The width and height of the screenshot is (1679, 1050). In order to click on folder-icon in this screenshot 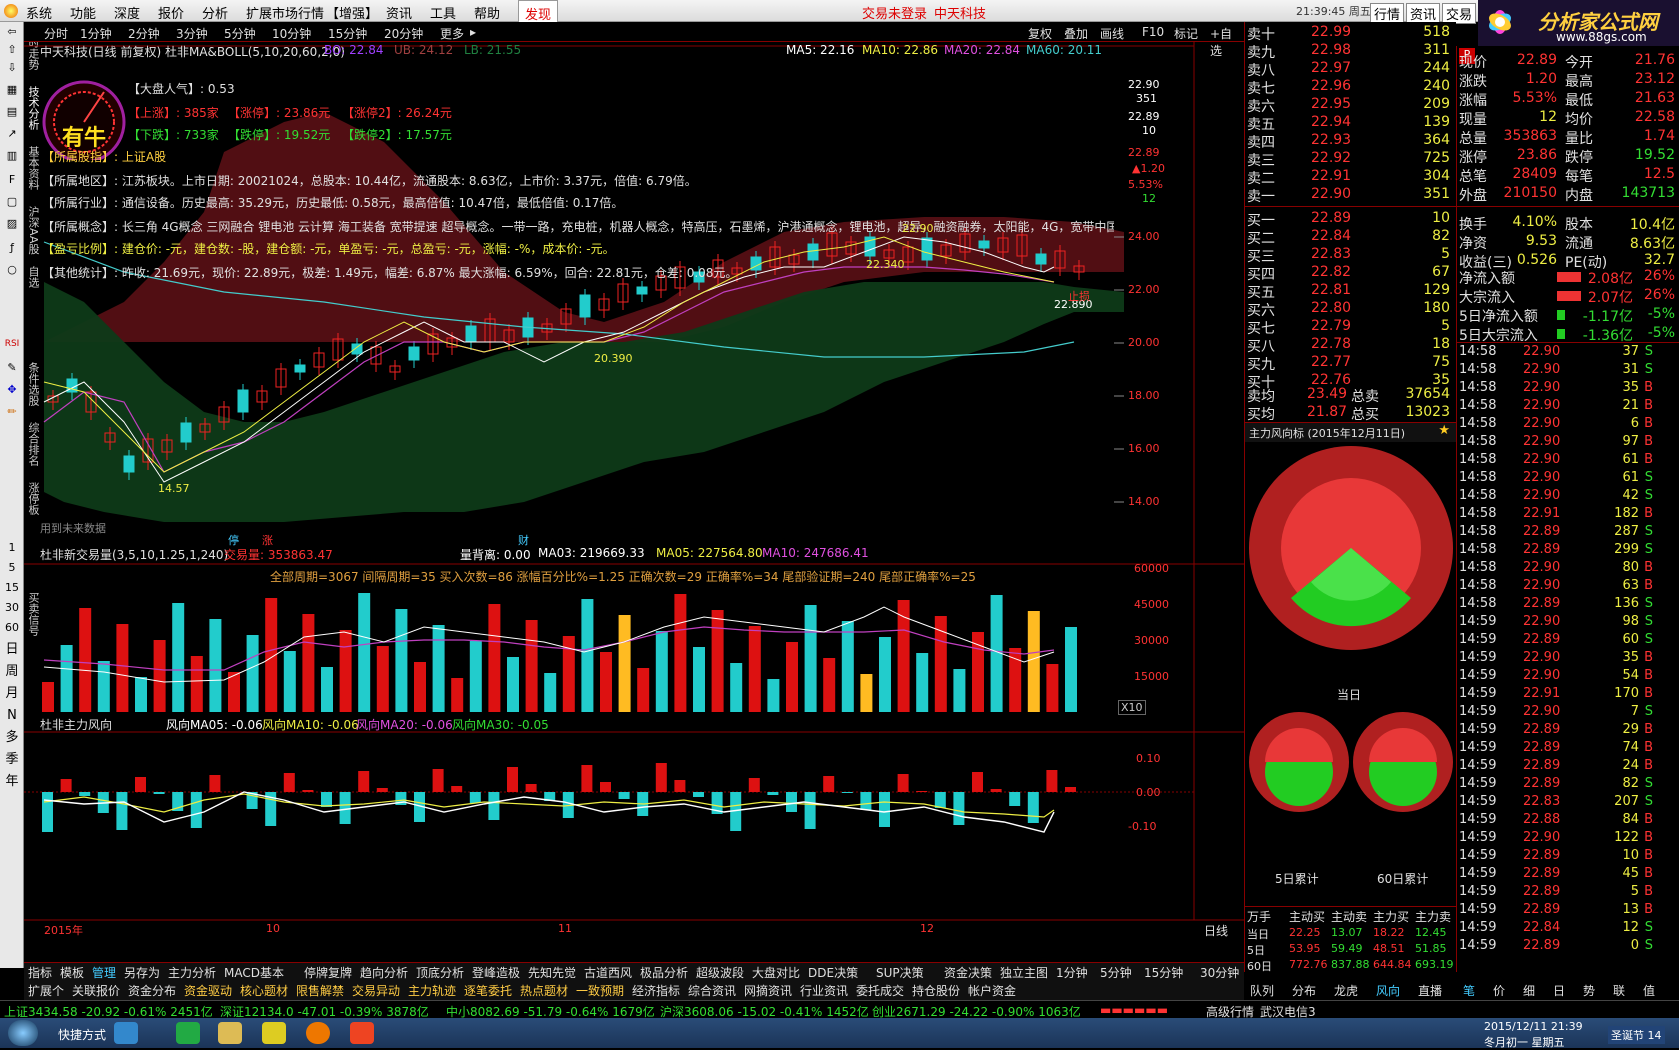, I will do `click(230, 1033)`.